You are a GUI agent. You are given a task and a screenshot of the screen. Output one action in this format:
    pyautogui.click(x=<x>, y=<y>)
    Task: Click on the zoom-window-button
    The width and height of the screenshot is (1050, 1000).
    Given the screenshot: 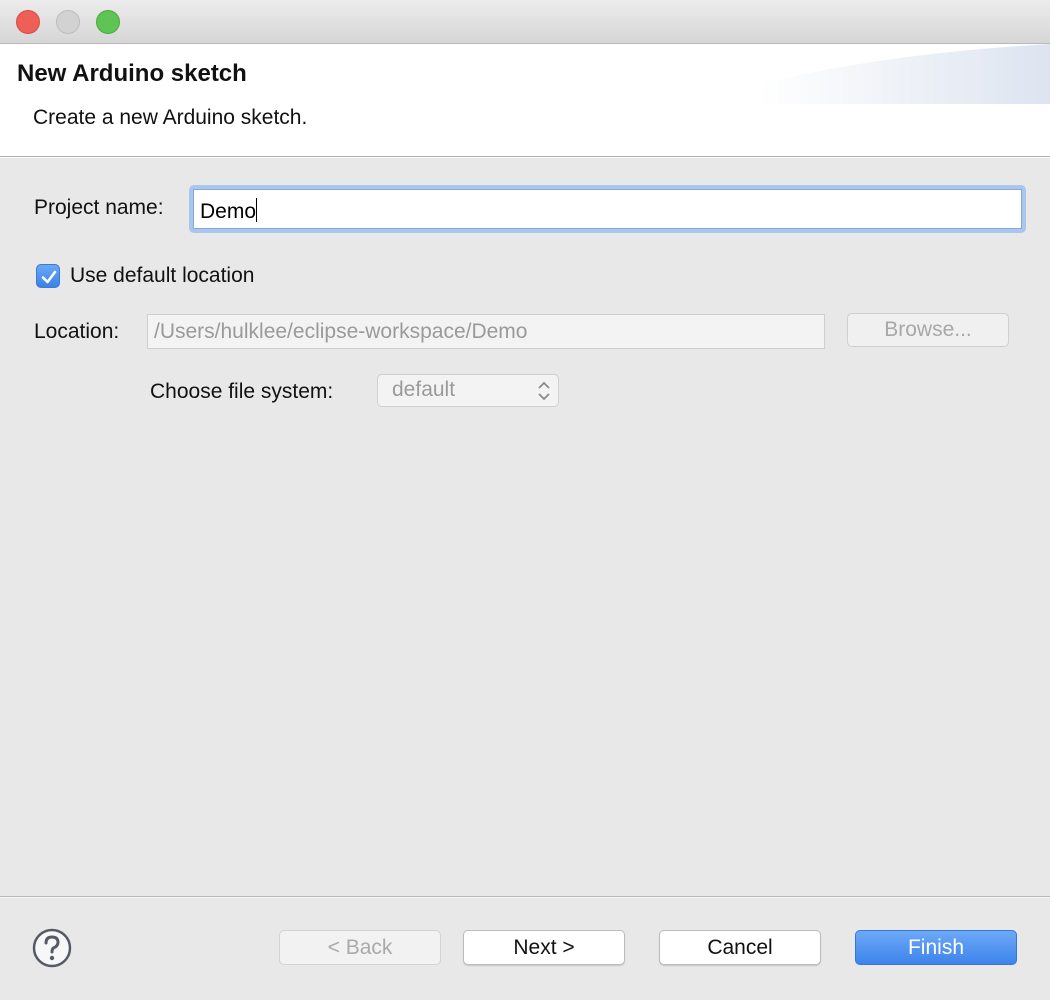 What is the action you would take?
    pyautogui.click(x=108, y=22)
    